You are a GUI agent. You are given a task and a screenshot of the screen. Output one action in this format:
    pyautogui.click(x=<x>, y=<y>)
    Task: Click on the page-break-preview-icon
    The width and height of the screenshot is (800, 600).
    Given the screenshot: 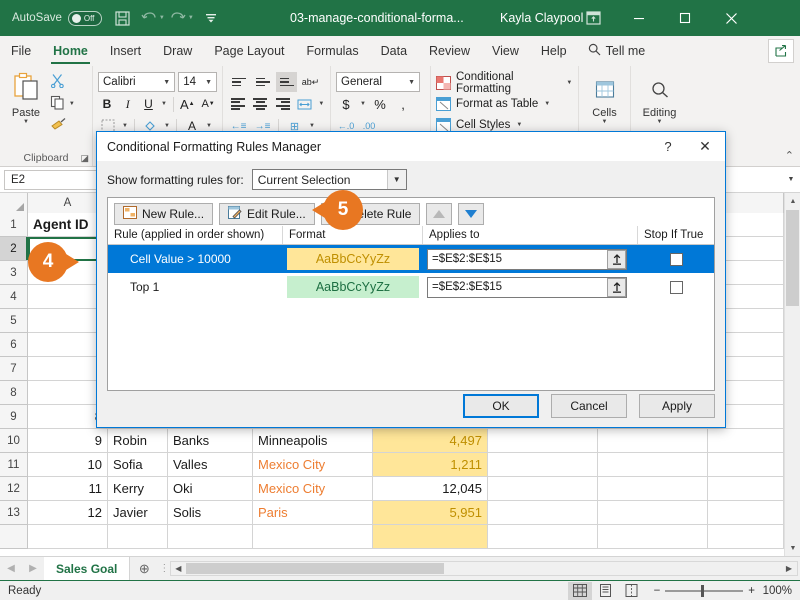 What is the action you would take?
    pyautogui.click(x=632, y=591)
    